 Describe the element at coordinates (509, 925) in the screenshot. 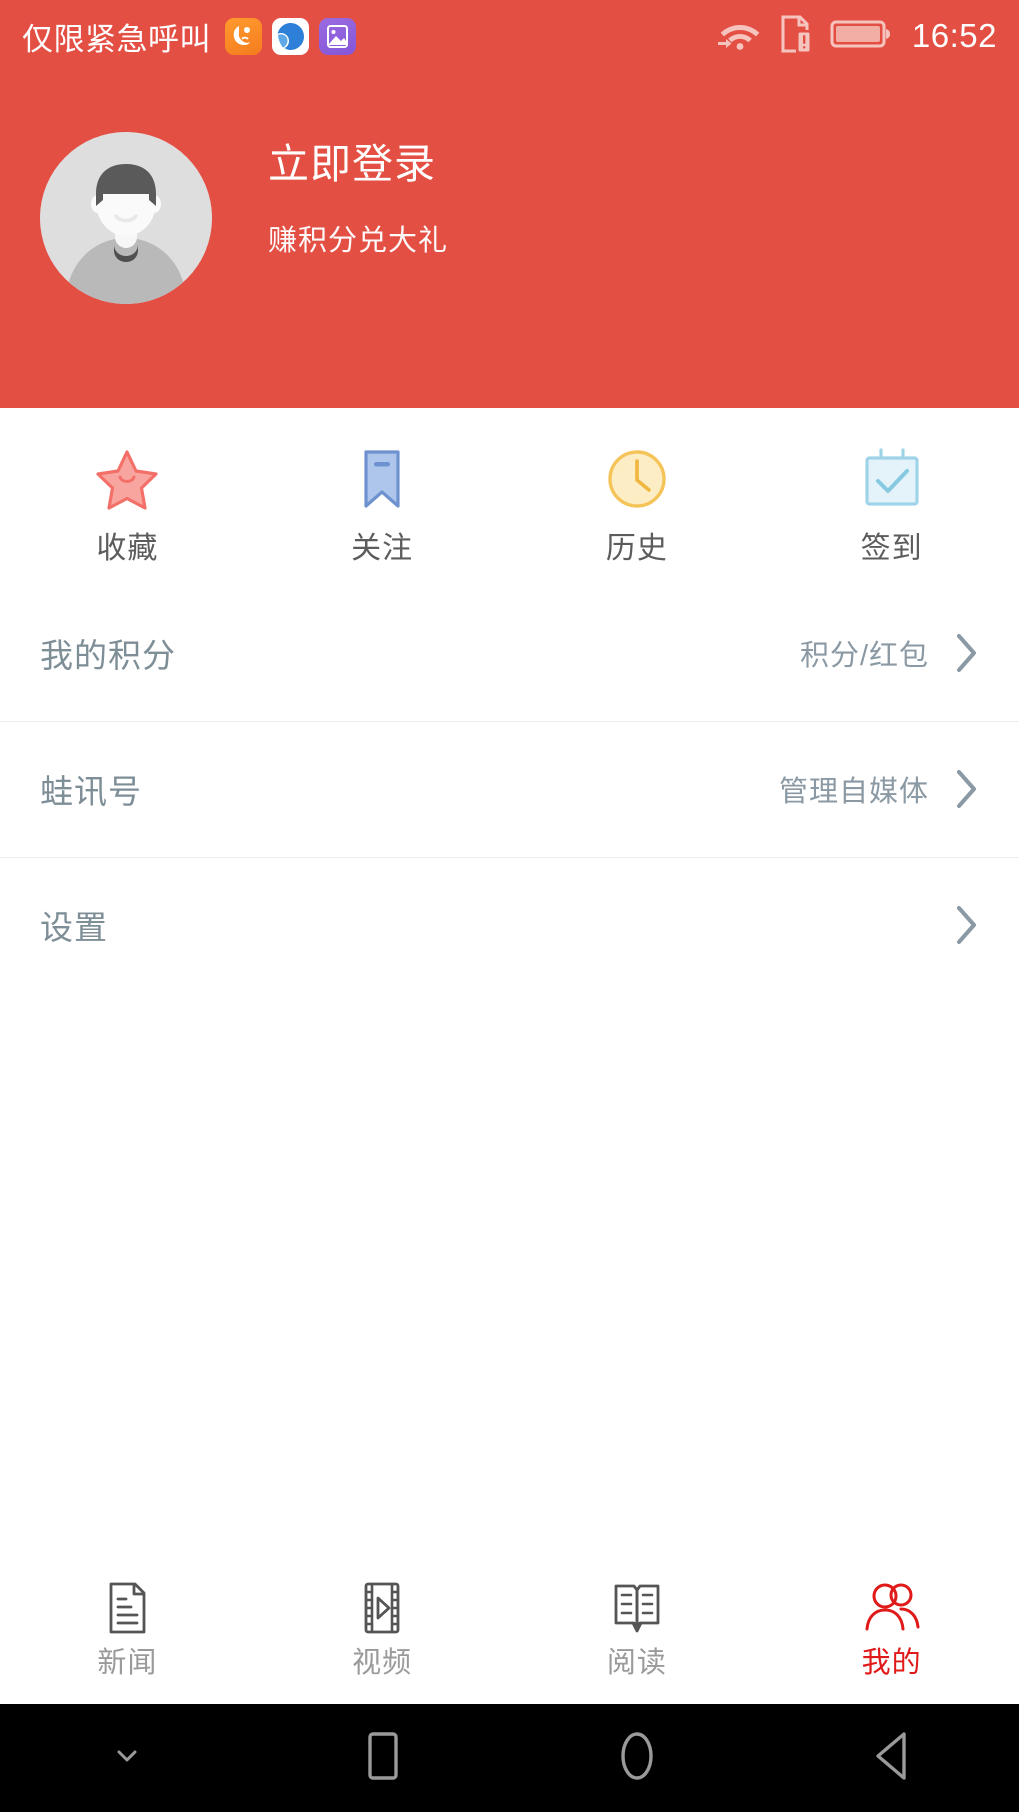

I see `menu-row-settings: 设置` at that location.